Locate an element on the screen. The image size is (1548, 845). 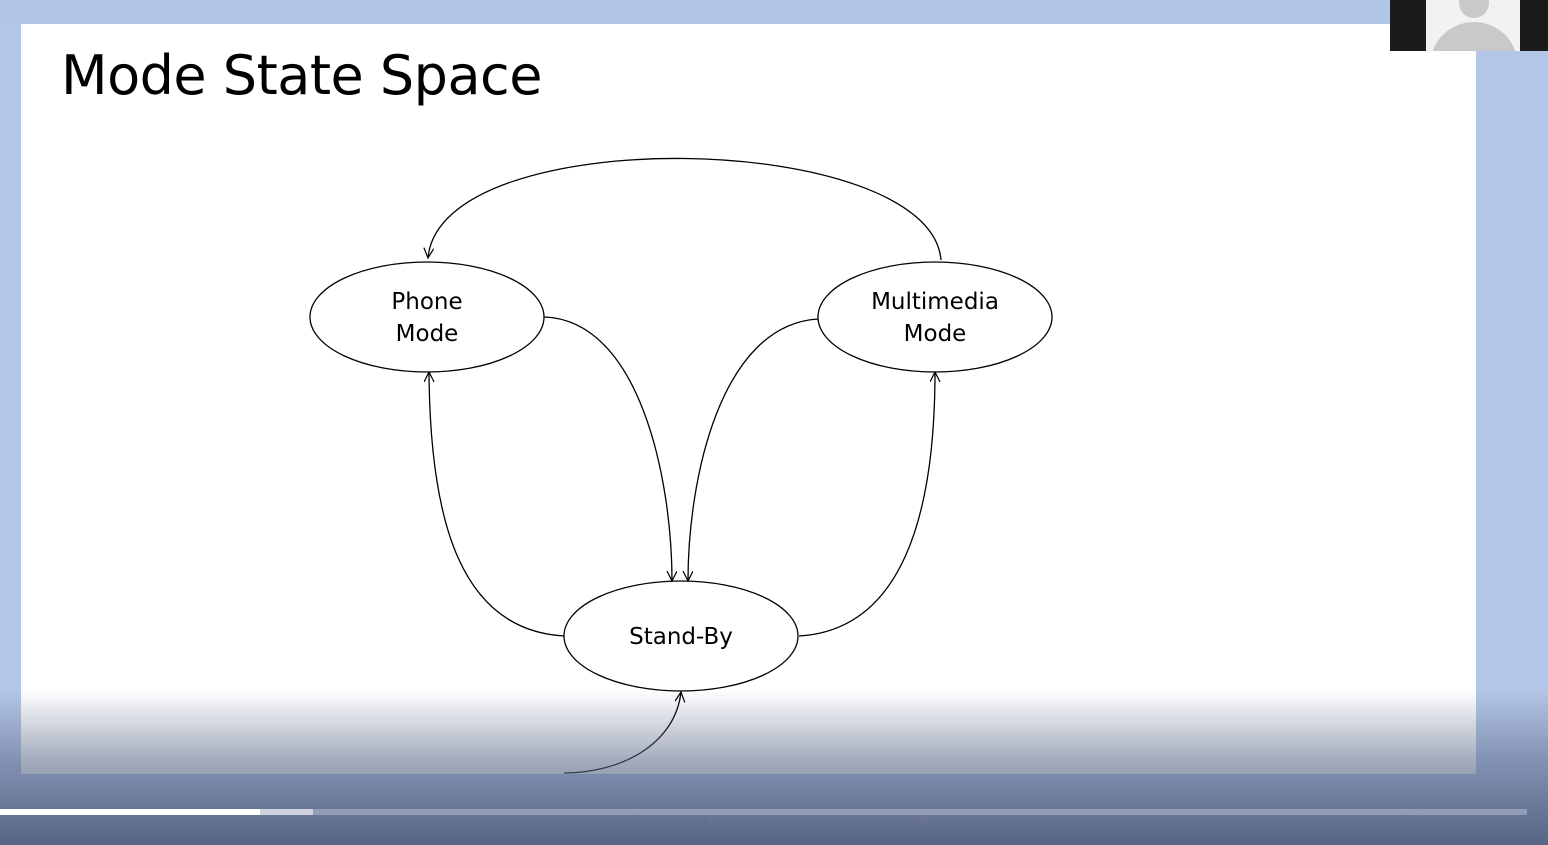
edge-multimedia-to-phone is located at coordinates (685, 209).